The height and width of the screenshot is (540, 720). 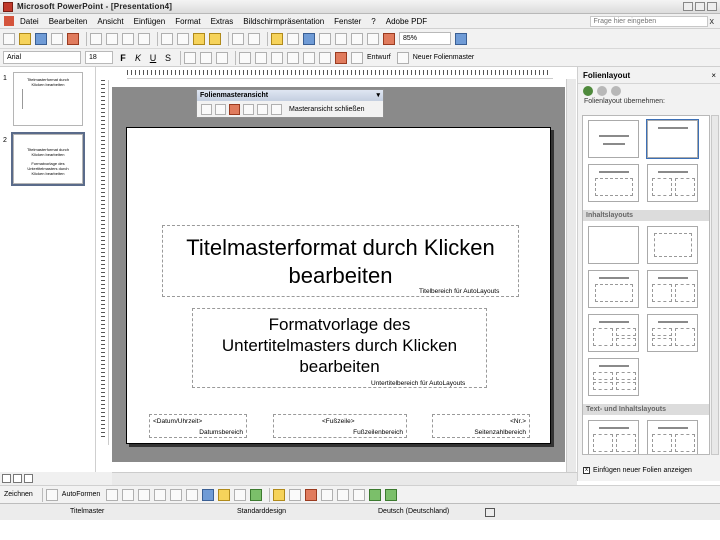 What do you see at coordinates (490, 512) in the screenshot?
I see `spelling-status-icon` at bounding box center [490, 512].